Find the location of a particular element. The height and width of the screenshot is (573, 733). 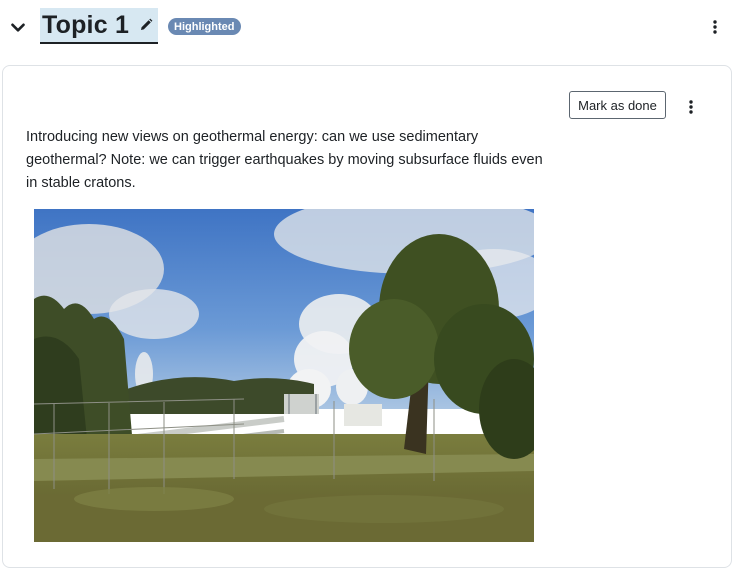

highlighted-badge: Highlighted is located at coordinates (204, 26).